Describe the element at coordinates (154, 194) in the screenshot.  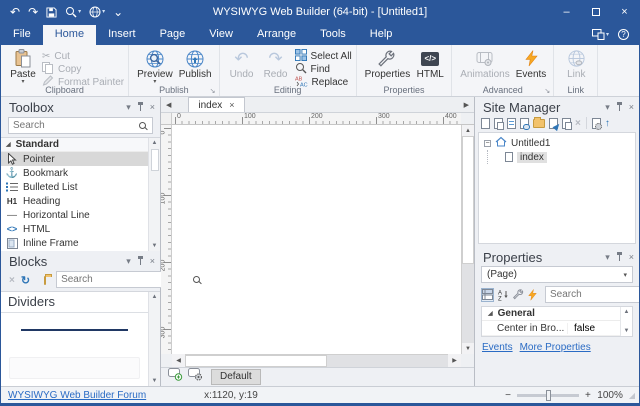
I see `toolbox-scrollbar: ▲ ▼` at that location.